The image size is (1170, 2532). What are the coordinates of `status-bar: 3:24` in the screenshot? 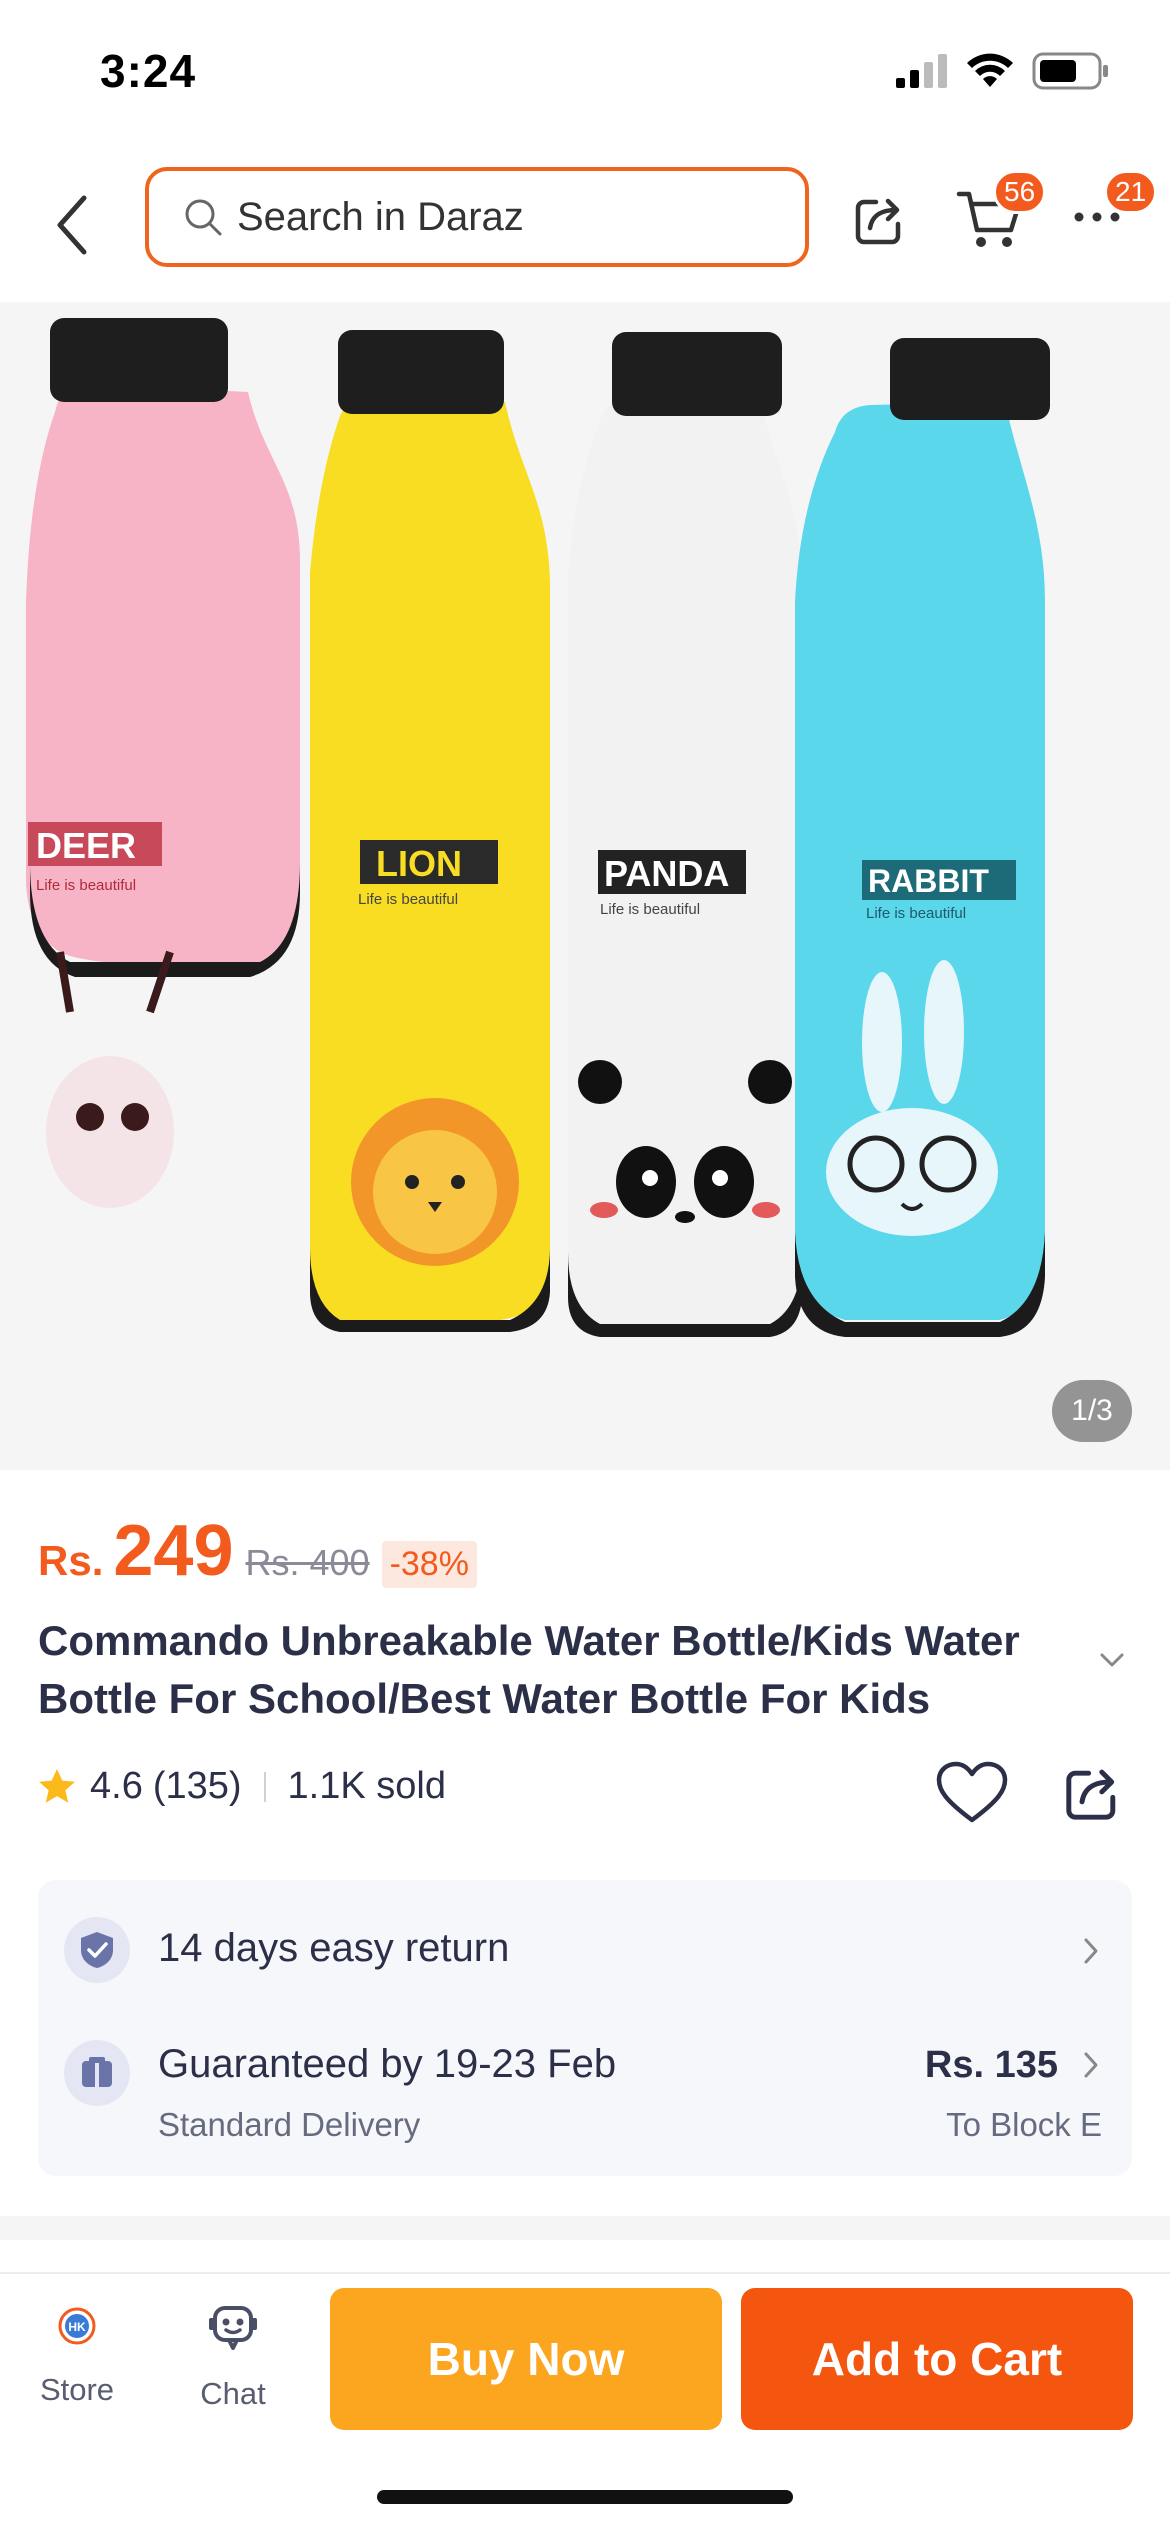 It's located at (585, 75).